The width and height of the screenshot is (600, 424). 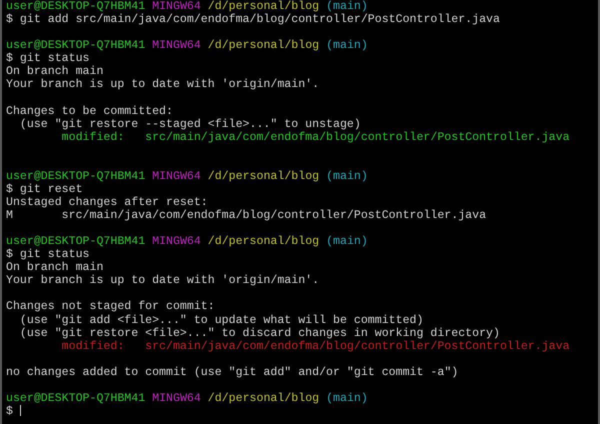 I want to click on output-text: M, so click(x=9, y=215).